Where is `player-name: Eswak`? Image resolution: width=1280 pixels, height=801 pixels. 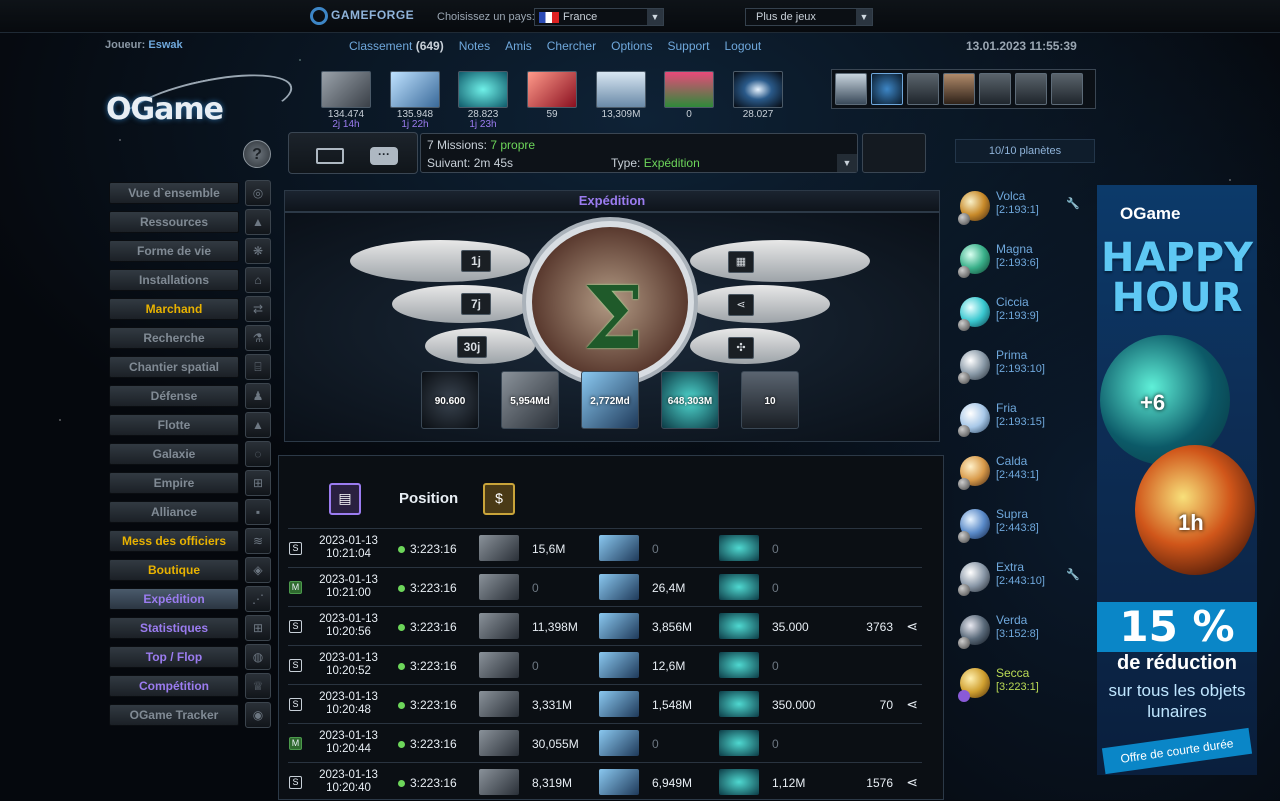 player-name: Eswak is located at coordinates (165, 45).